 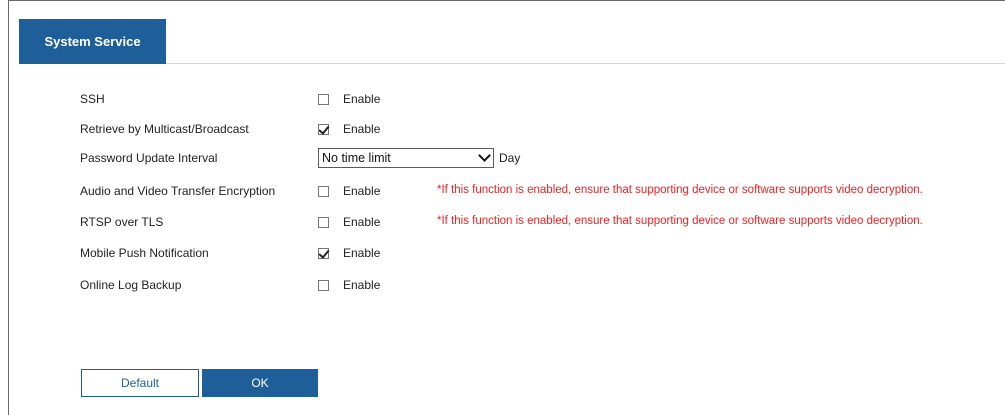 I want to click on setting-row-multicast: Retrieve by Multicast/Broadcast Enable, so click(x=230, y=129).